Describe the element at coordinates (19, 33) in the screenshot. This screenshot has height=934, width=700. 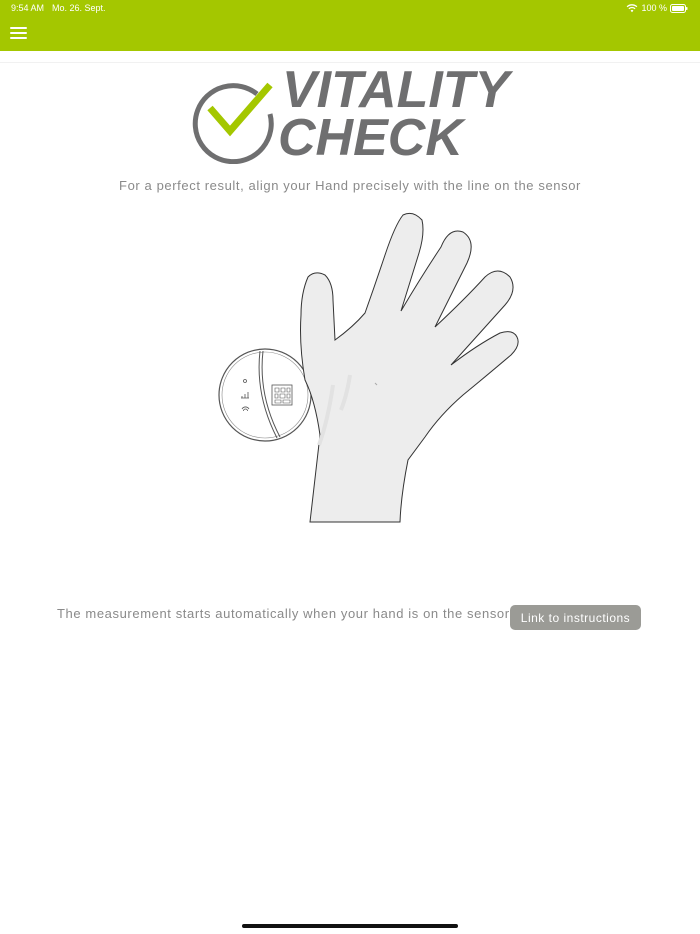
I see `hamburger-menu-icon` at that location.